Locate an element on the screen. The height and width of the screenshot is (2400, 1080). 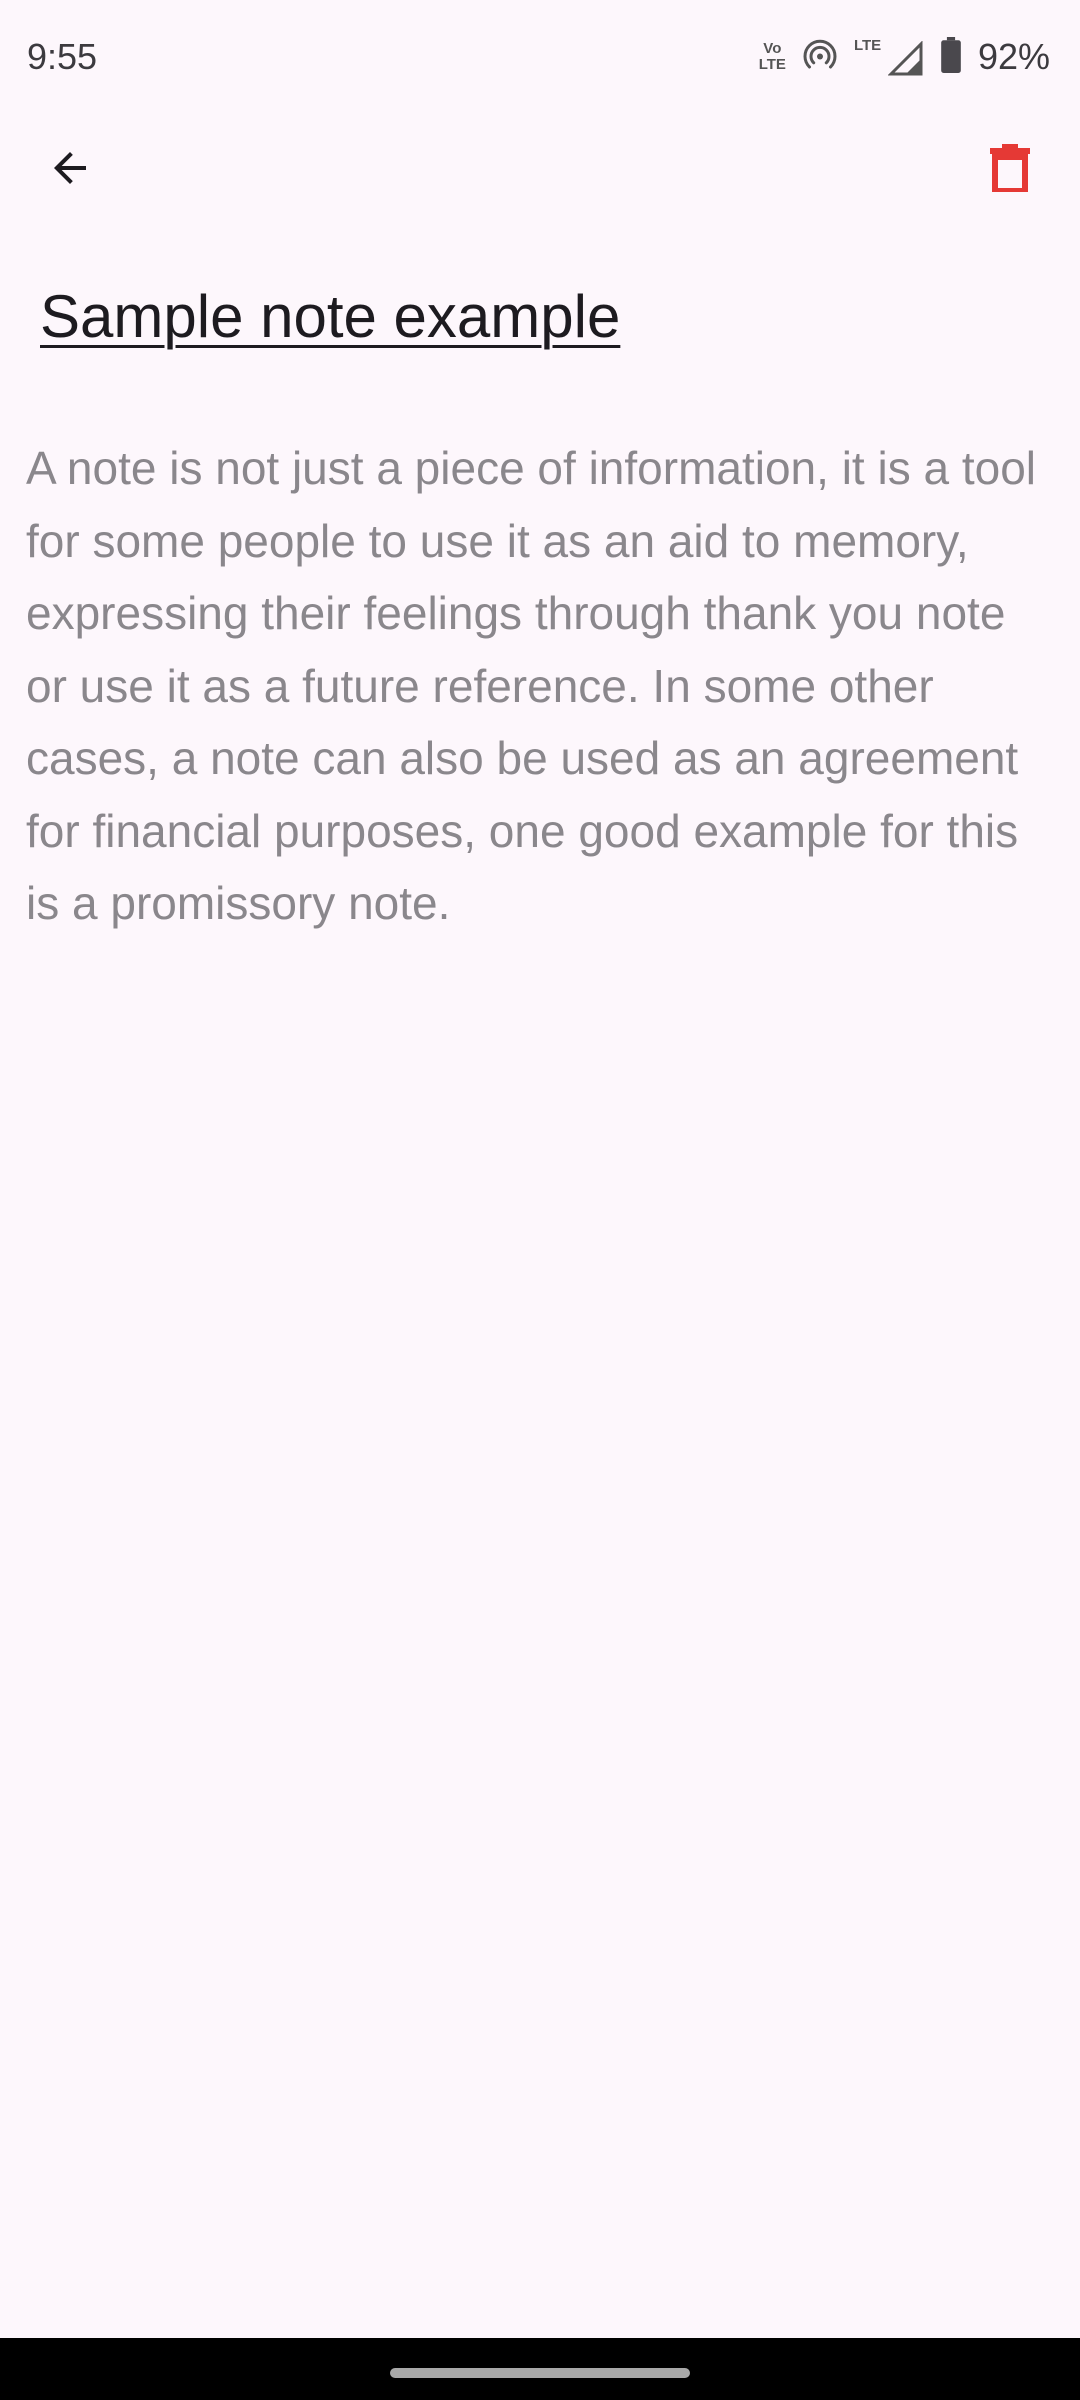
volte-top-label: Vo is located at coordinates (772, 48).